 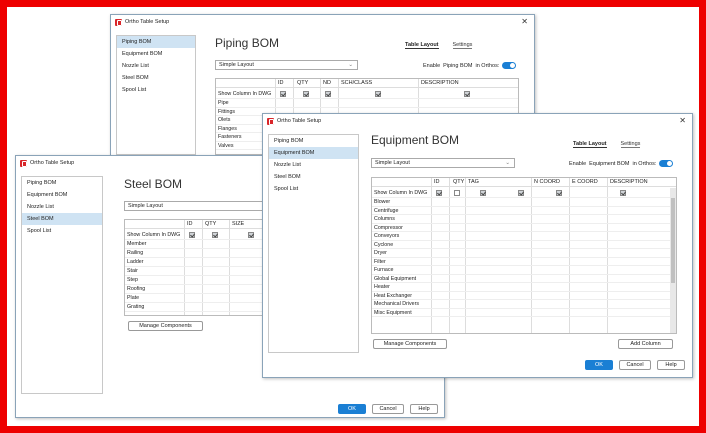 I want to click on table-row: Conveyors, so click(x=521, y=236).